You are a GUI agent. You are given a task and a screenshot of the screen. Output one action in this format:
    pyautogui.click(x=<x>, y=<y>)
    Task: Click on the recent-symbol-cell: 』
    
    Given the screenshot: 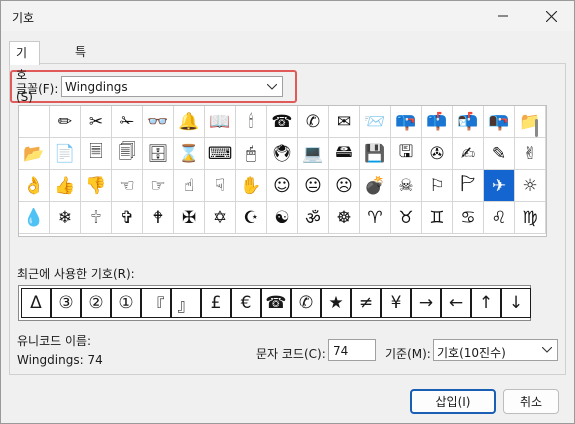 What is the action you would take?
    pyautogui.click(x=186, y=303)
    